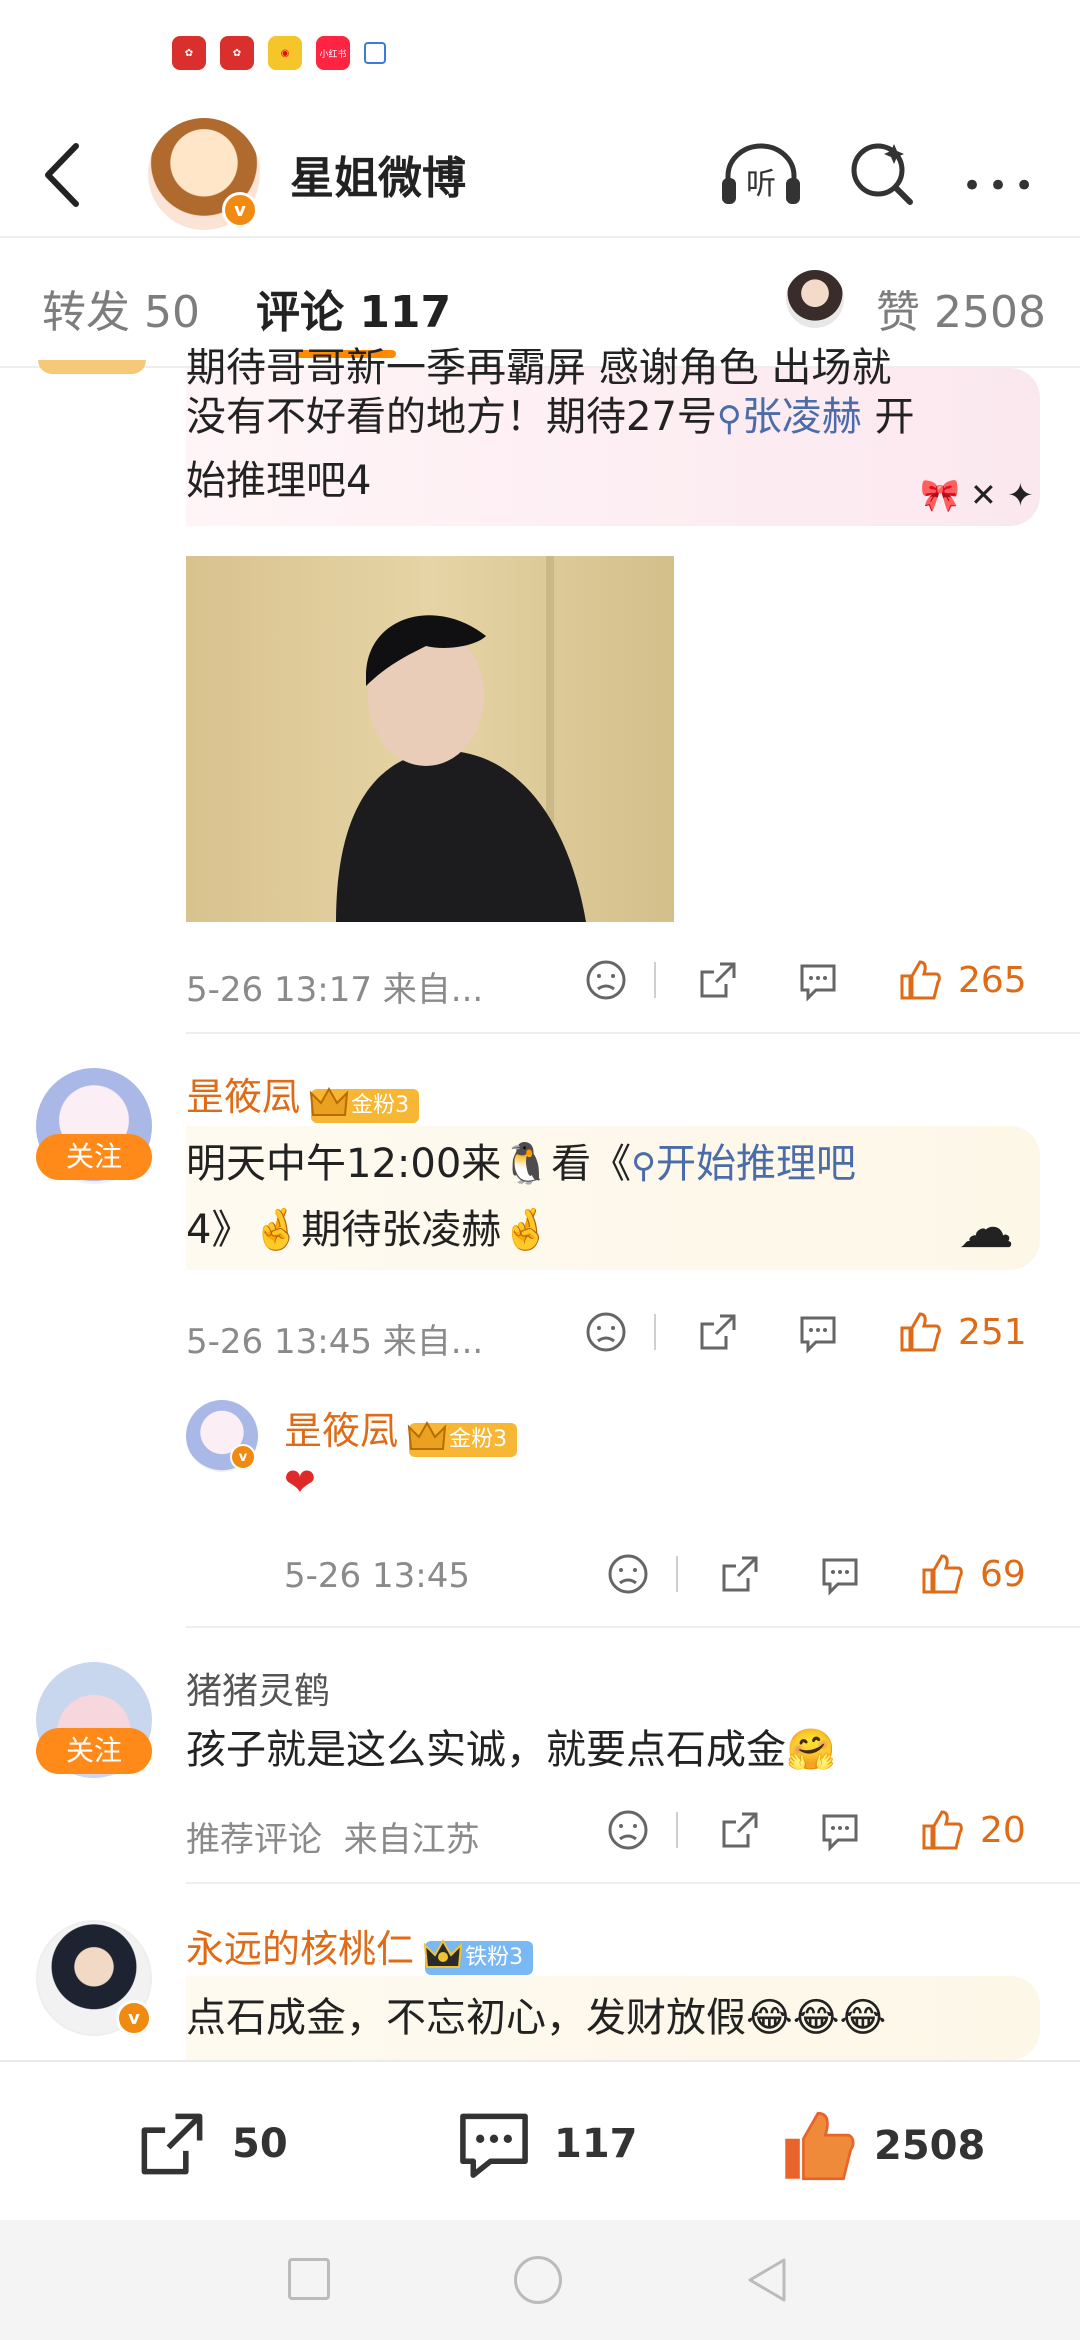 The height and width of the screenshot is (2340, 1080). Describe the element at coordinates (596, 2144) in the screenshot. I see `comment-count: 117` at that location.